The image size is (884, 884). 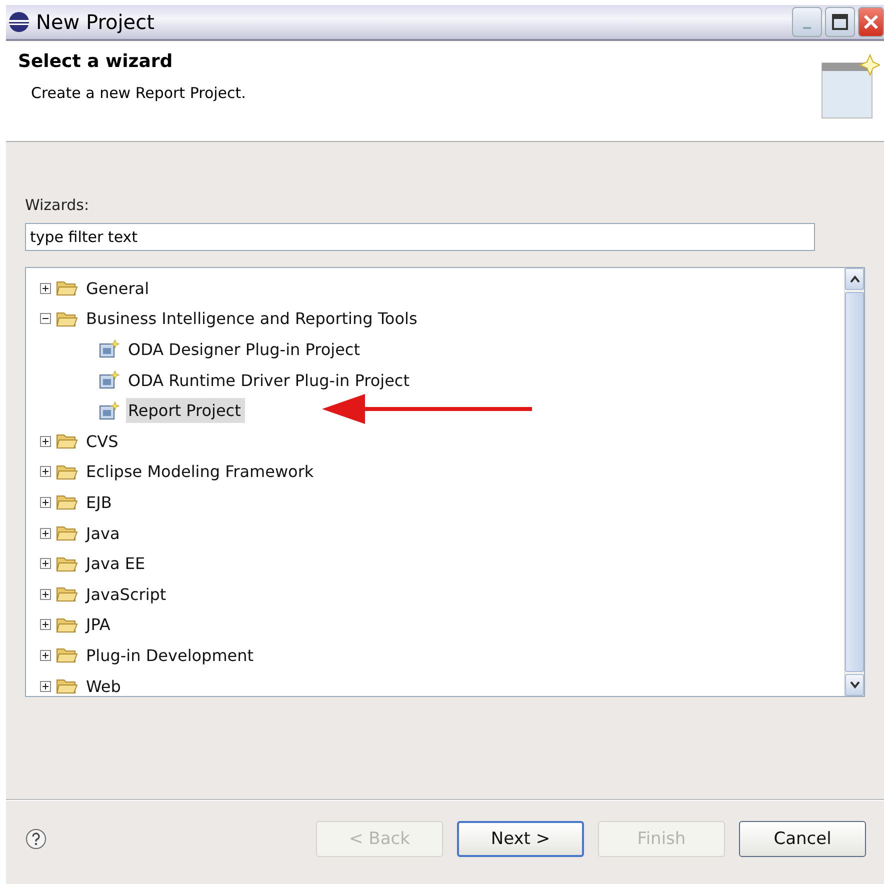 What do you see at coordinates (119, 288) in the screenshot?
I see `tree-item: General` at bounding box center [119, 288].